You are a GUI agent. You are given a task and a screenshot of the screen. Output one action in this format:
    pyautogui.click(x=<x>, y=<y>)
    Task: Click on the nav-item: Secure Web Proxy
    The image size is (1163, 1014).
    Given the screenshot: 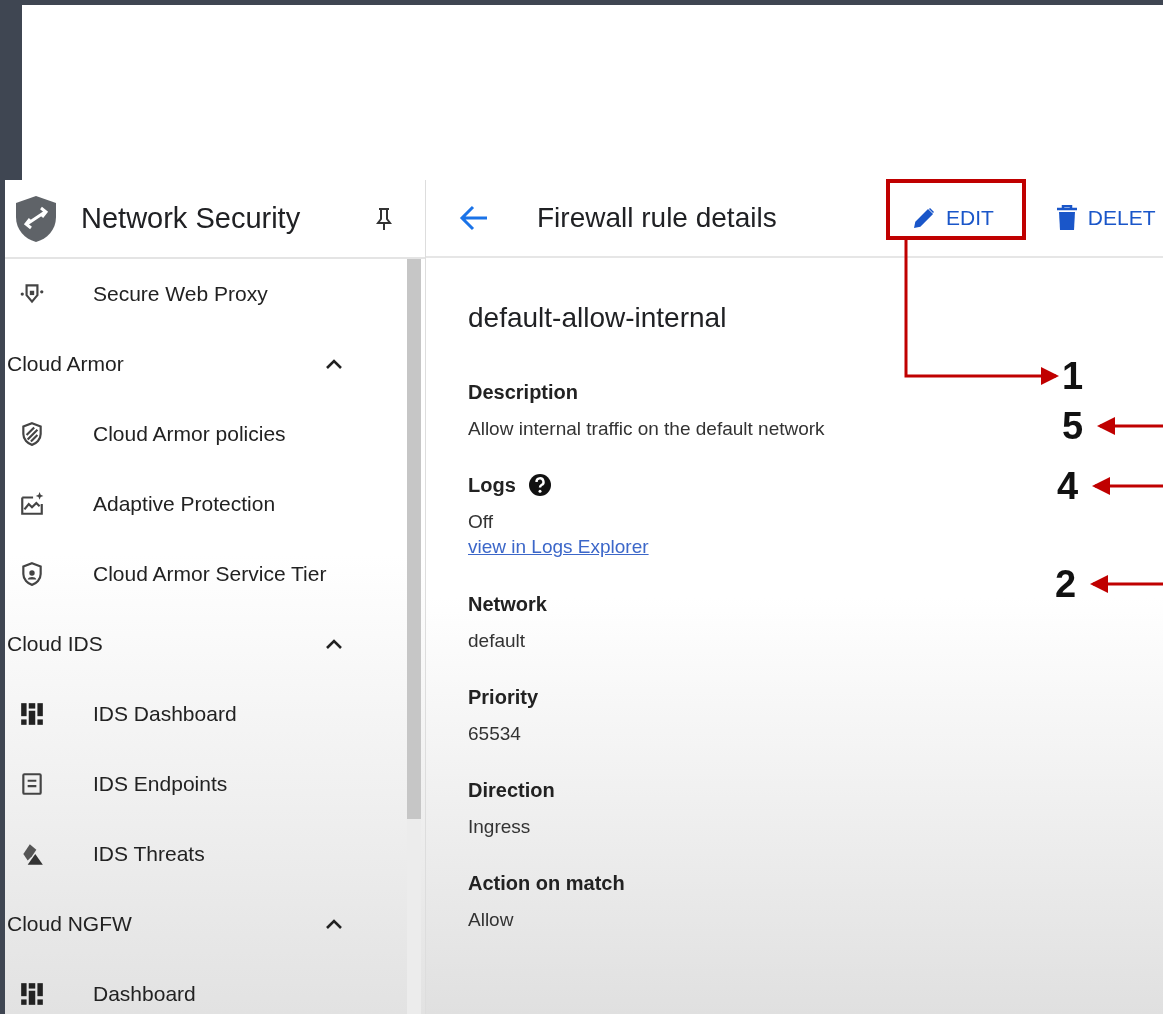 What is the action you would take?
    pyautogui.click(x=180, y=294)
    